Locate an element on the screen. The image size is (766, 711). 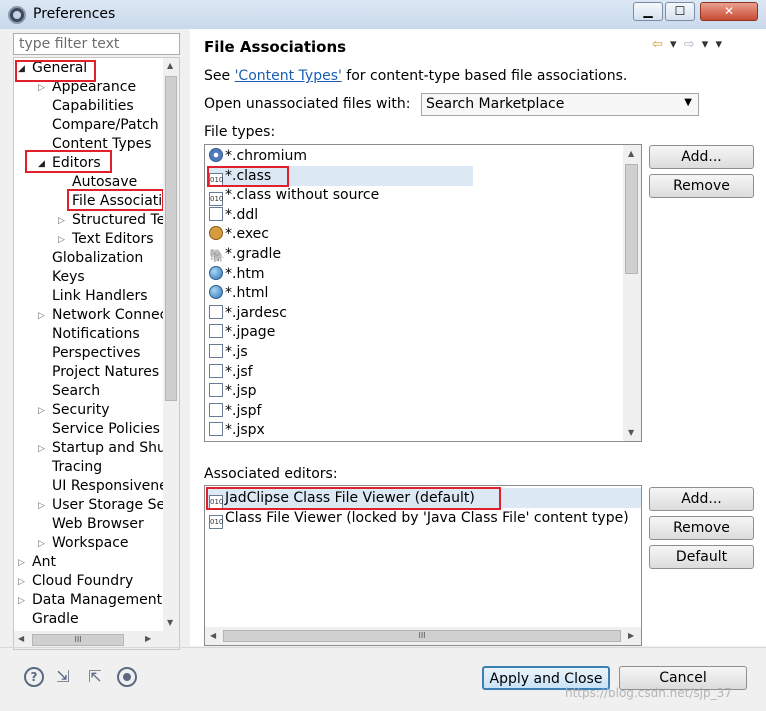
tree-item-capabilities: Capabilities is located at coordinates (86, 106).